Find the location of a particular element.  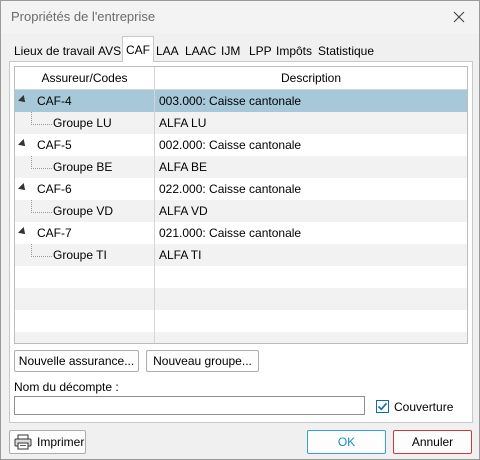

tab-laac: LAAC is located at coordinates (200, 50).